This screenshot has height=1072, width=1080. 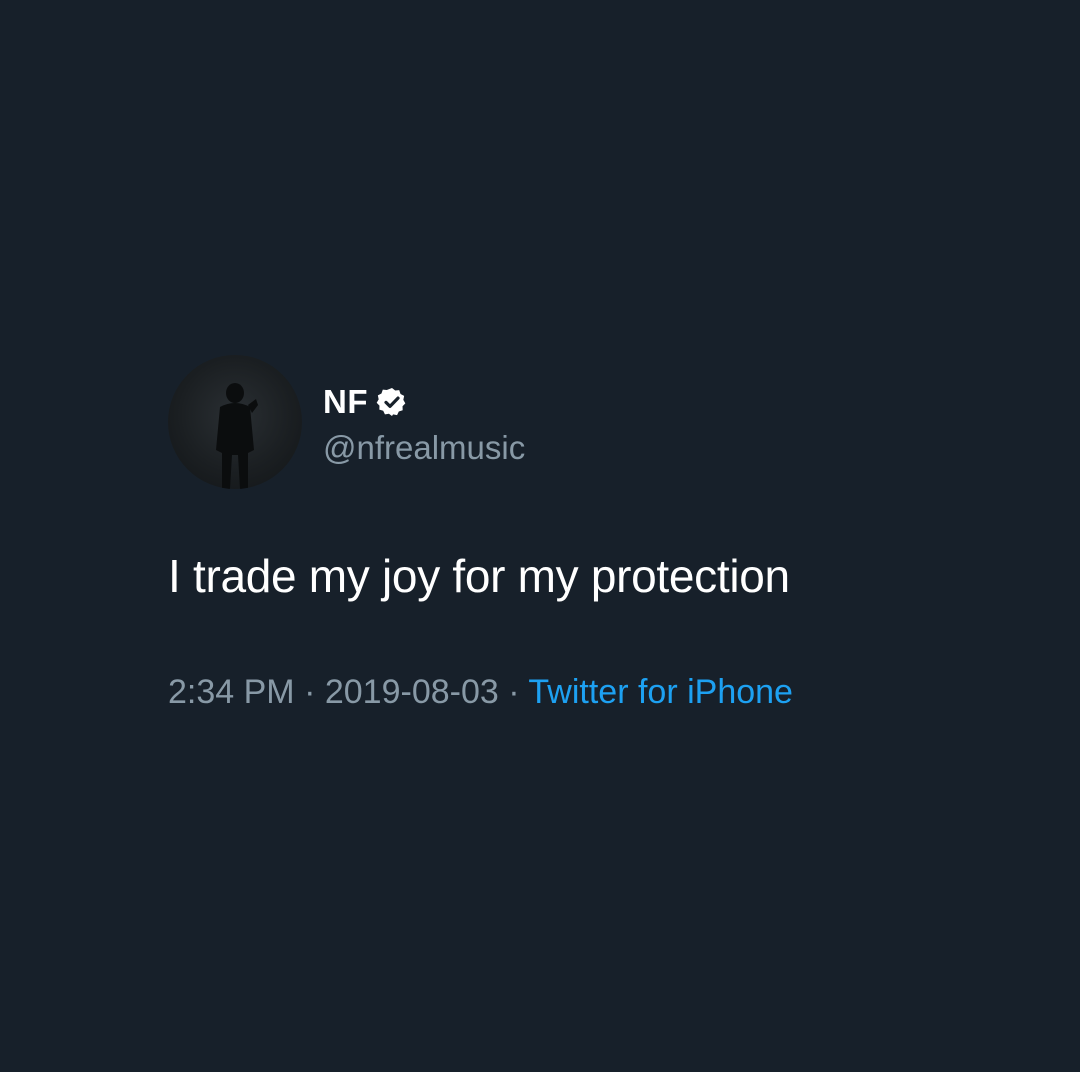 I want to click on avatar, so click(x=235, y=422).